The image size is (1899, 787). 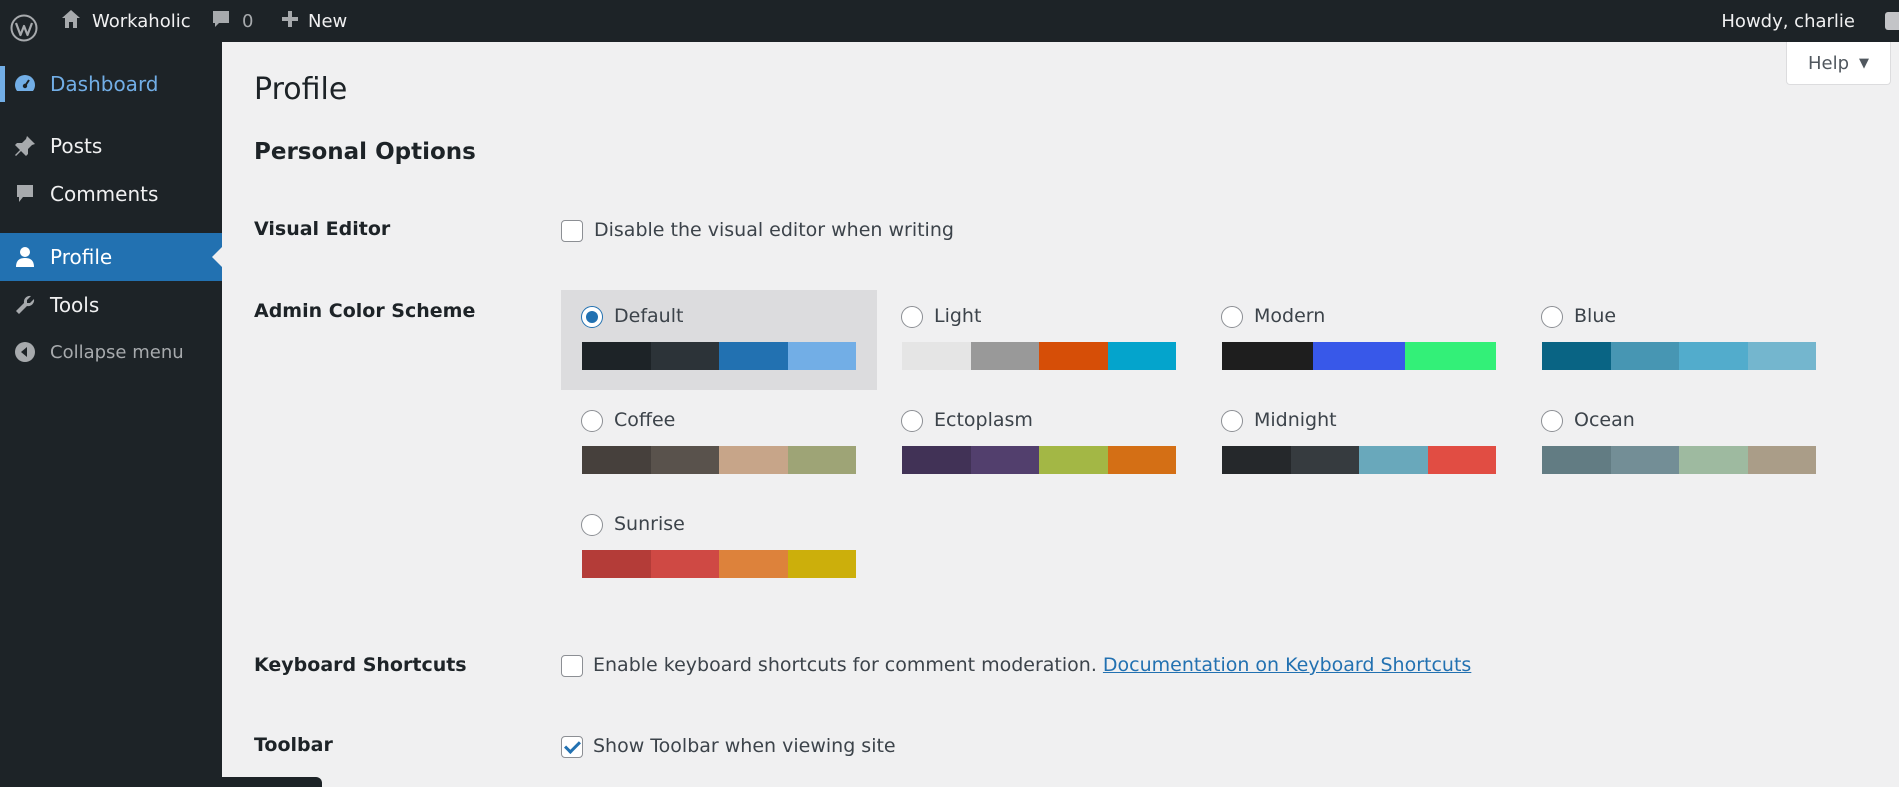 What do you see at coordinates (744, 746) in the screenshot?
I see `toolbar-option-text: Show Toolbar when viewing site` at bounding box center [744, 746].